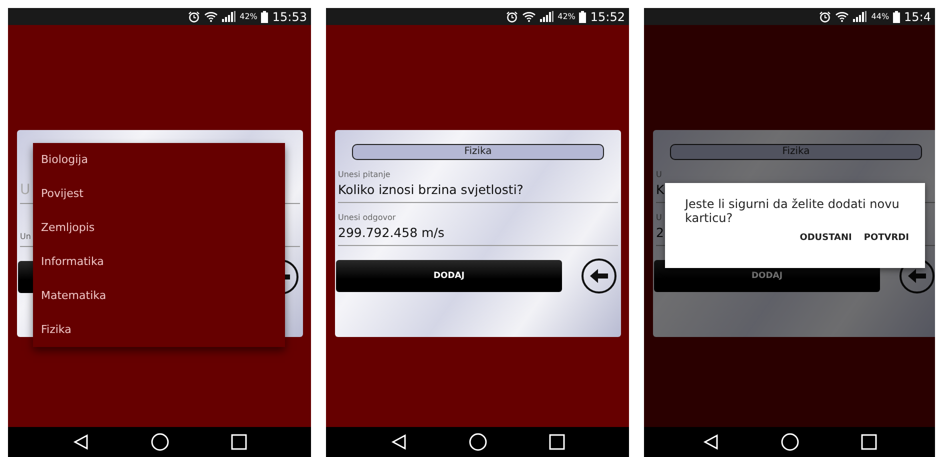 This screenshot has width=936, height=457. Describe the element at coordinates (289, 17) in the screenshot. I see `status-time: 15:53` at that location.